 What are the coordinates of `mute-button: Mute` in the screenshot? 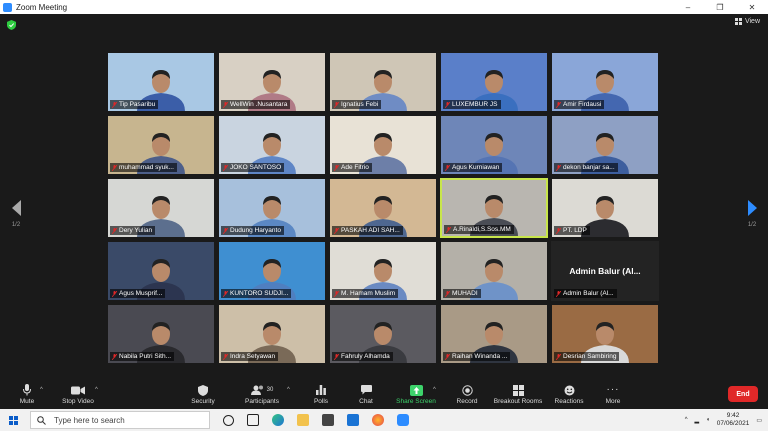 It's located at (27, 394).